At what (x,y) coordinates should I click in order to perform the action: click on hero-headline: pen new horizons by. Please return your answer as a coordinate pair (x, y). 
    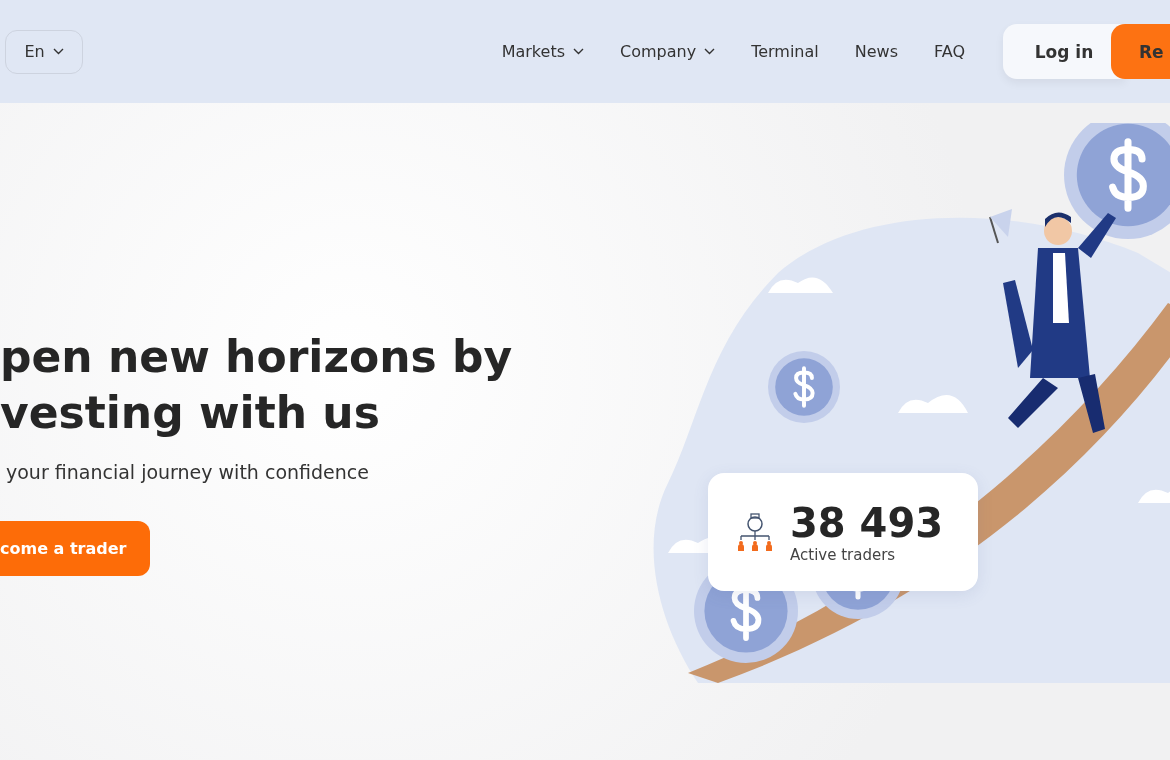
    Looking at the image, I should click on (257, 357).